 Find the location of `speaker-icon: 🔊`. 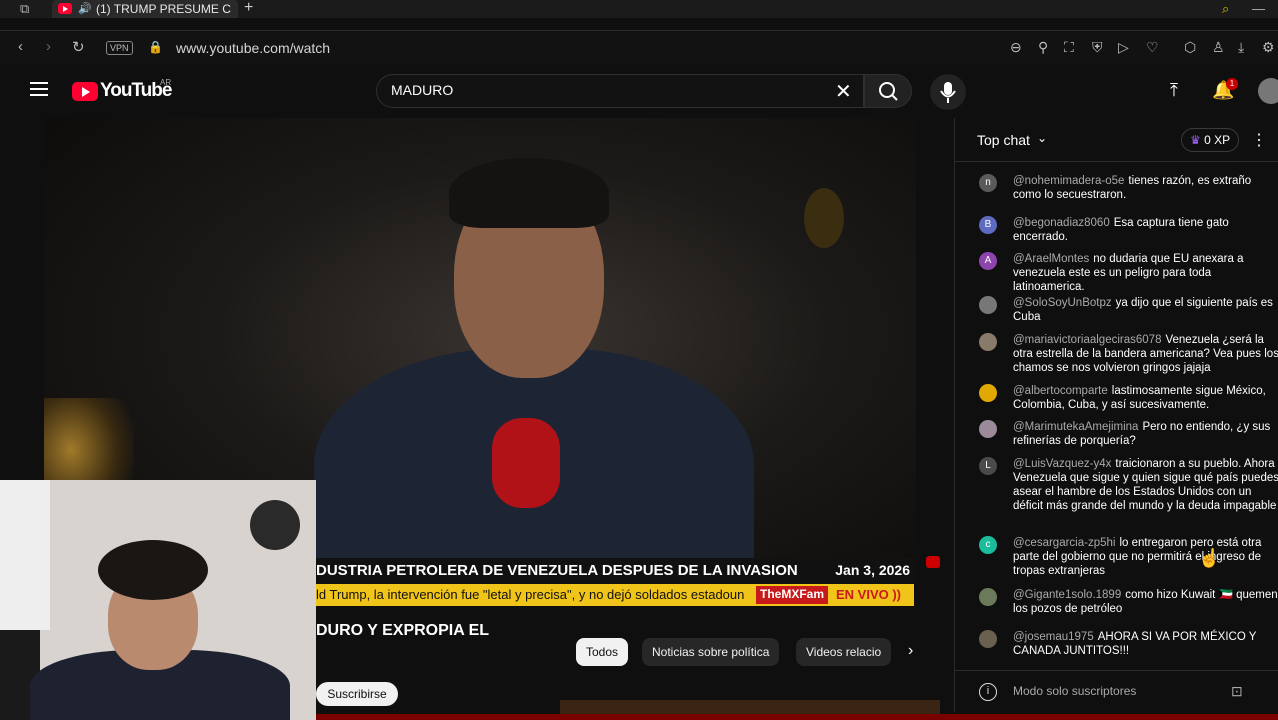

speaker-icon: 🔊 is located at coordinates (85, 9).